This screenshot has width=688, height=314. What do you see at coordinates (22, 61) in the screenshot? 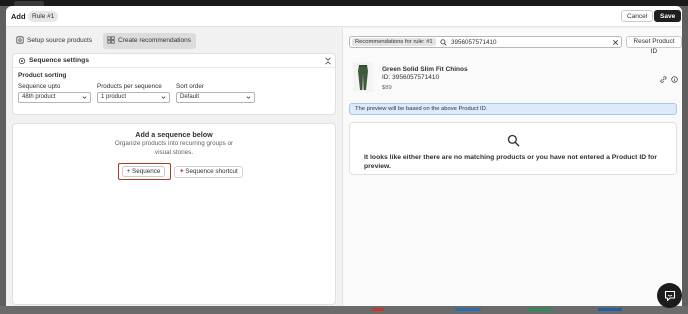
I see `gear-icon` at bounding box center [22, 61].